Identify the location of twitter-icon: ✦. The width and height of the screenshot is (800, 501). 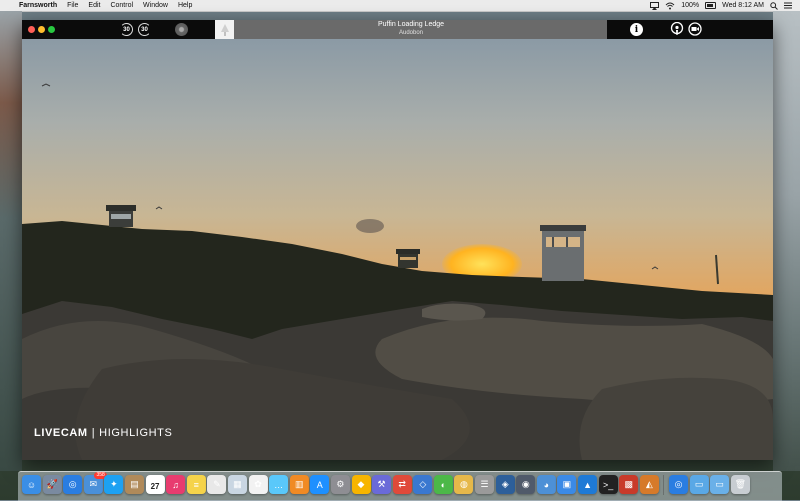
(114, 484).